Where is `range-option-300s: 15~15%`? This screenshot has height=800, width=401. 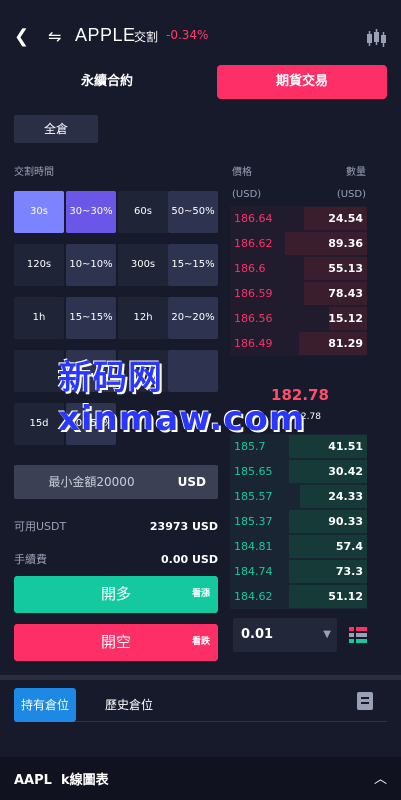 range-option-300s: 15~15% is located at coordinates (193, 265).